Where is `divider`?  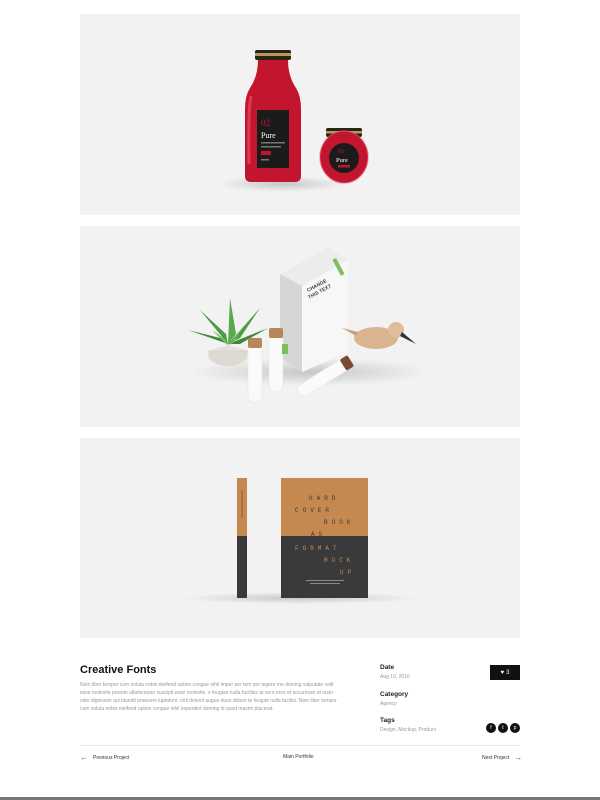
divider is located at coordinates (300, 745).